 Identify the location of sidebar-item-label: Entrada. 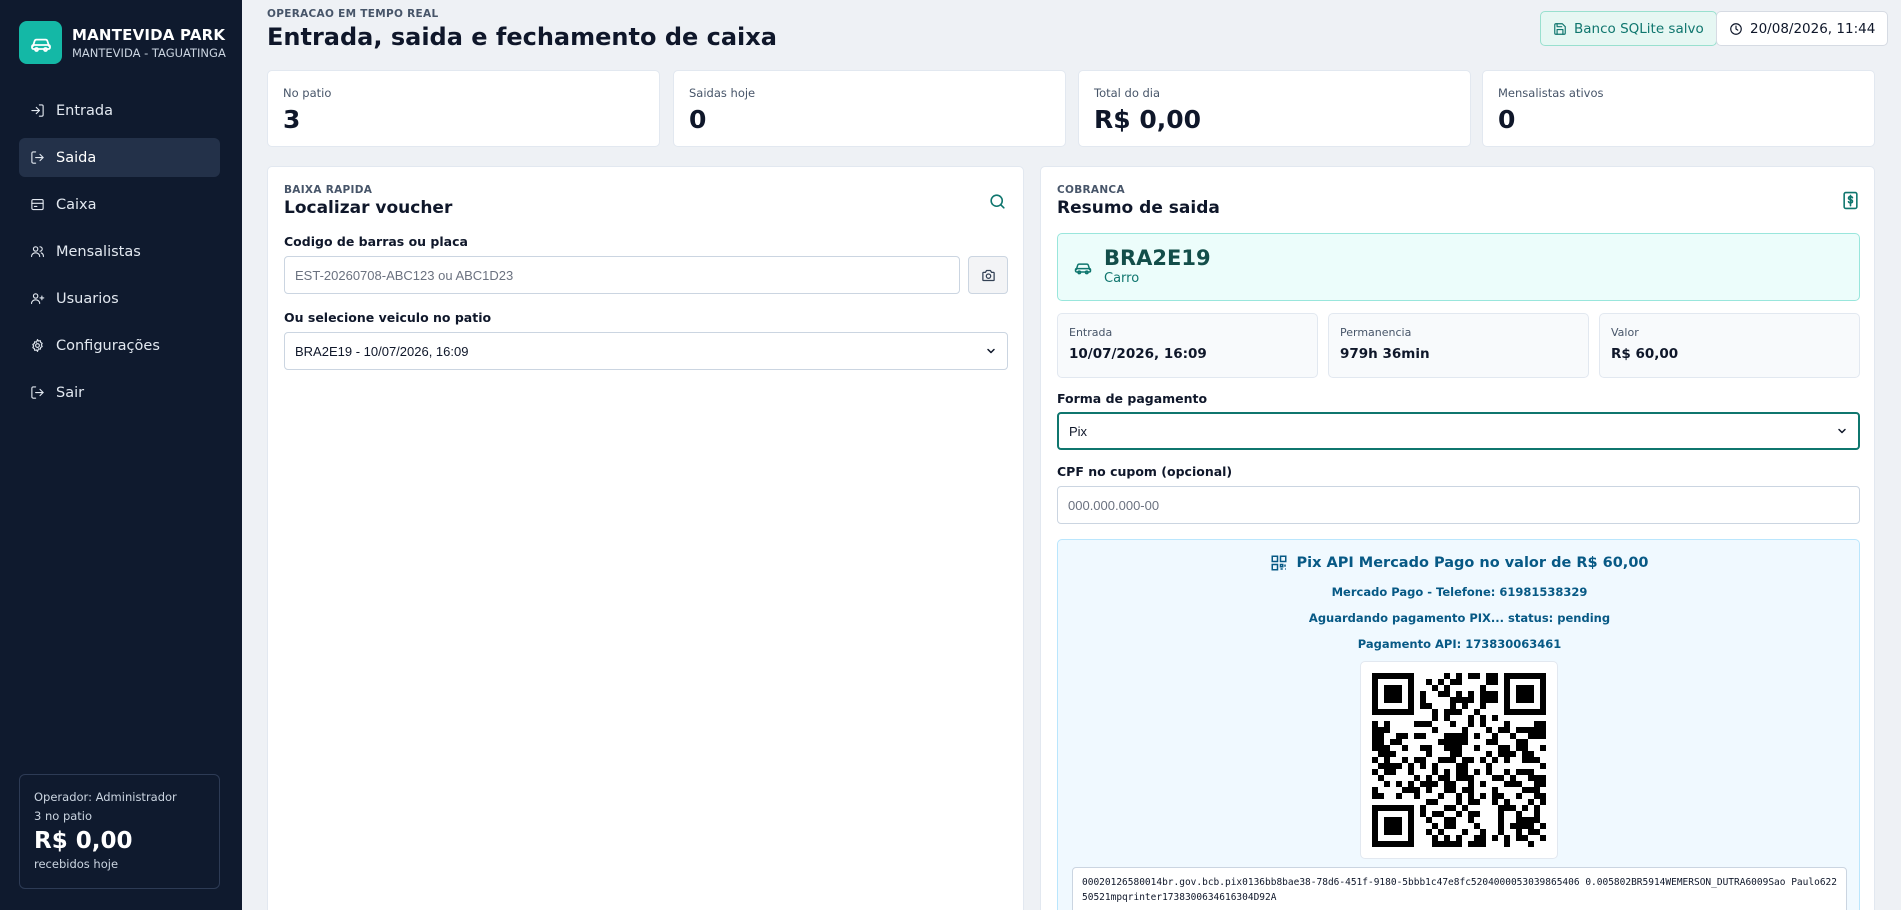
(84, 110).